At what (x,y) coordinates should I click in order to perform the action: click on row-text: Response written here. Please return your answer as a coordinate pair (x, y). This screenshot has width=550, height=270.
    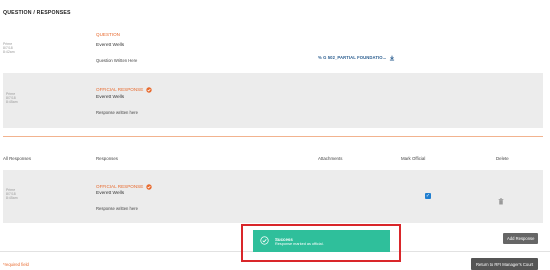
    Looking at the image, I should click on (117, 208).